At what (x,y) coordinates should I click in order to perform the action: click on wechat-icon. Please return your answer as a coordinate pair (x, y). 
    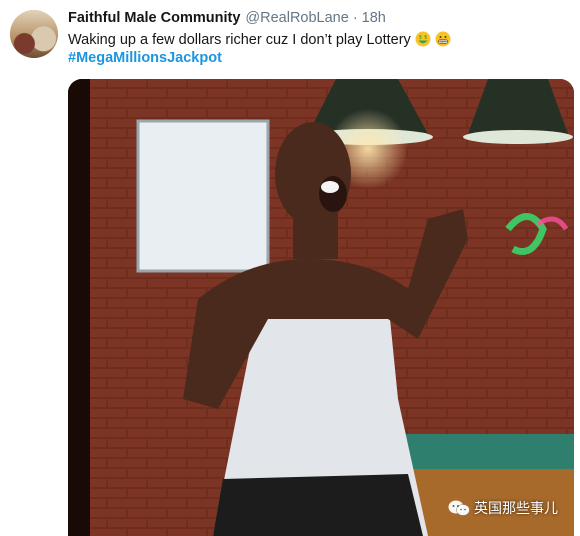
    Looking at the image, I should click on (459, 508).